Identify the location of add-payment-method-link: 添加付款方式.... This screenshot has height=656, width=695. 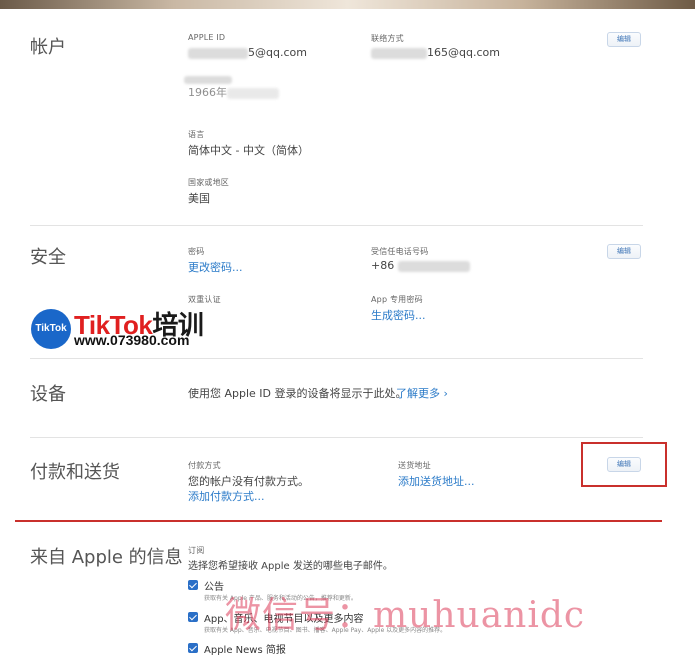
(226, 496).